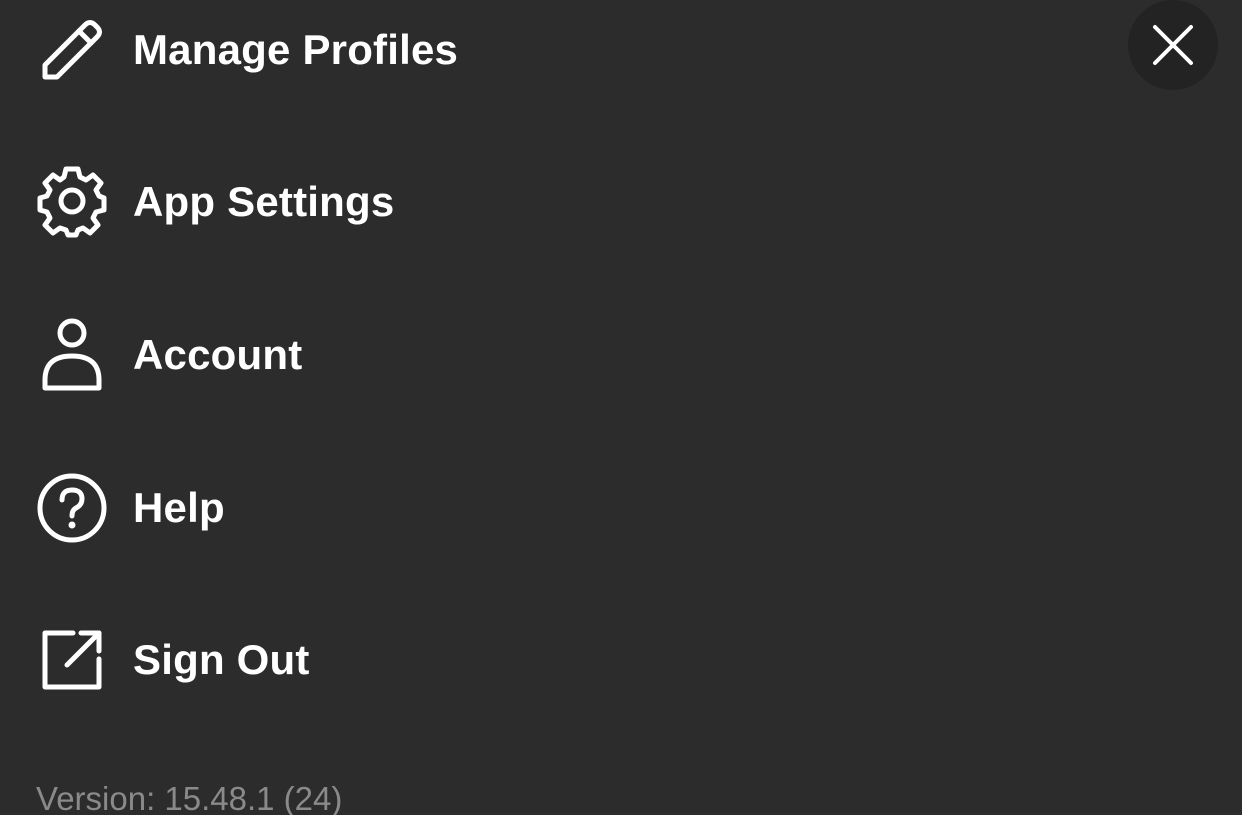 Image resolution: width=1242 pixels, height=815 pixels. Describe the element at coordinates (296, 49) in the screenshot. I see `menu-item-label: Manage Profiles` at that location.